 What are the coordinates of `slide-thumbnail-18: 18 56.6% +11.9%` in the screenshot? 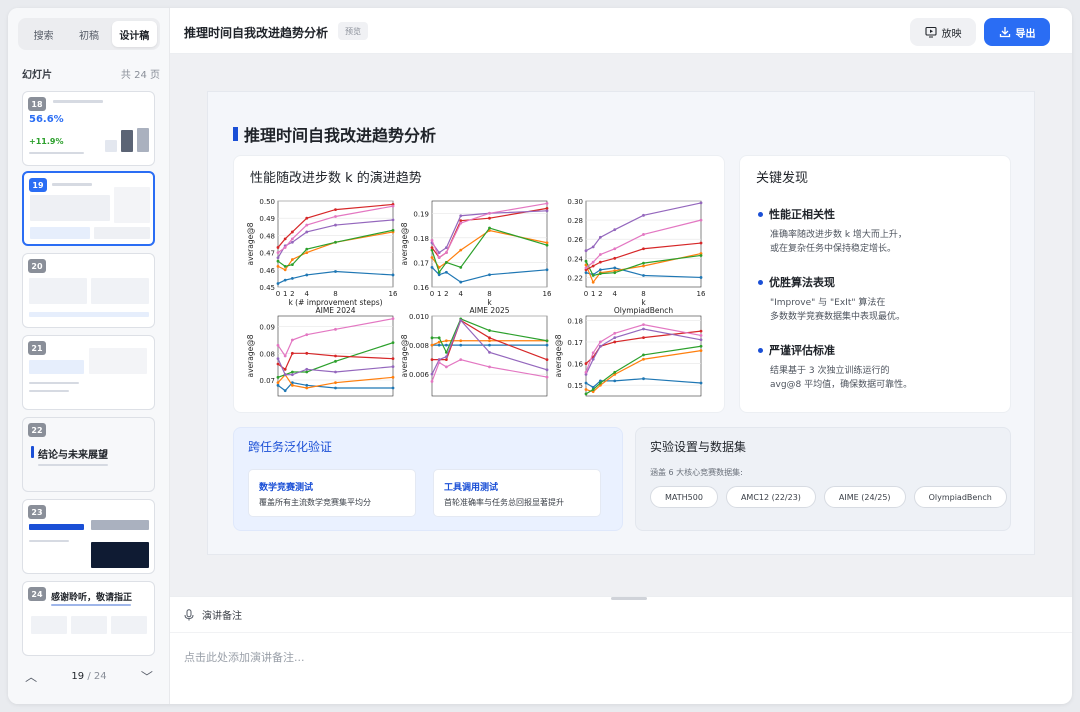 It's located at (88, 128).